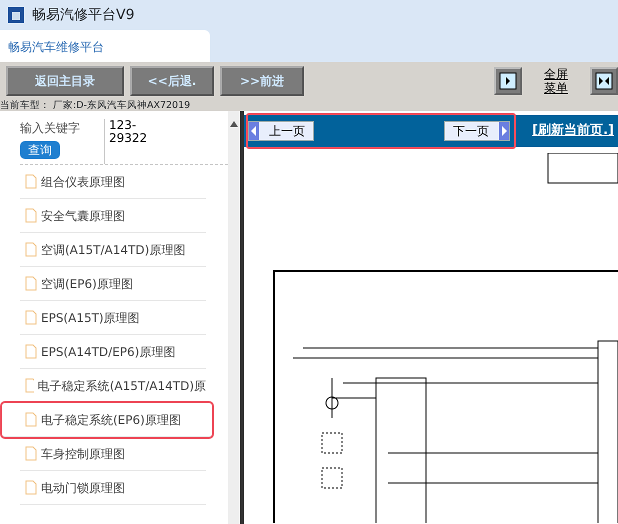 The width and height of the screenshot is (618, 524). I want to click on refresh-page-link: [刷新当前页.], so click(573, 131).